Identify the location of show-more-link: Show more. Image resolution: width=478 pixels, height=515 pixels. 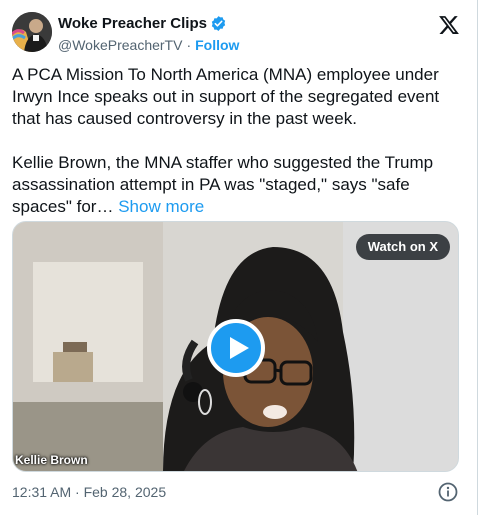
(161, 206).